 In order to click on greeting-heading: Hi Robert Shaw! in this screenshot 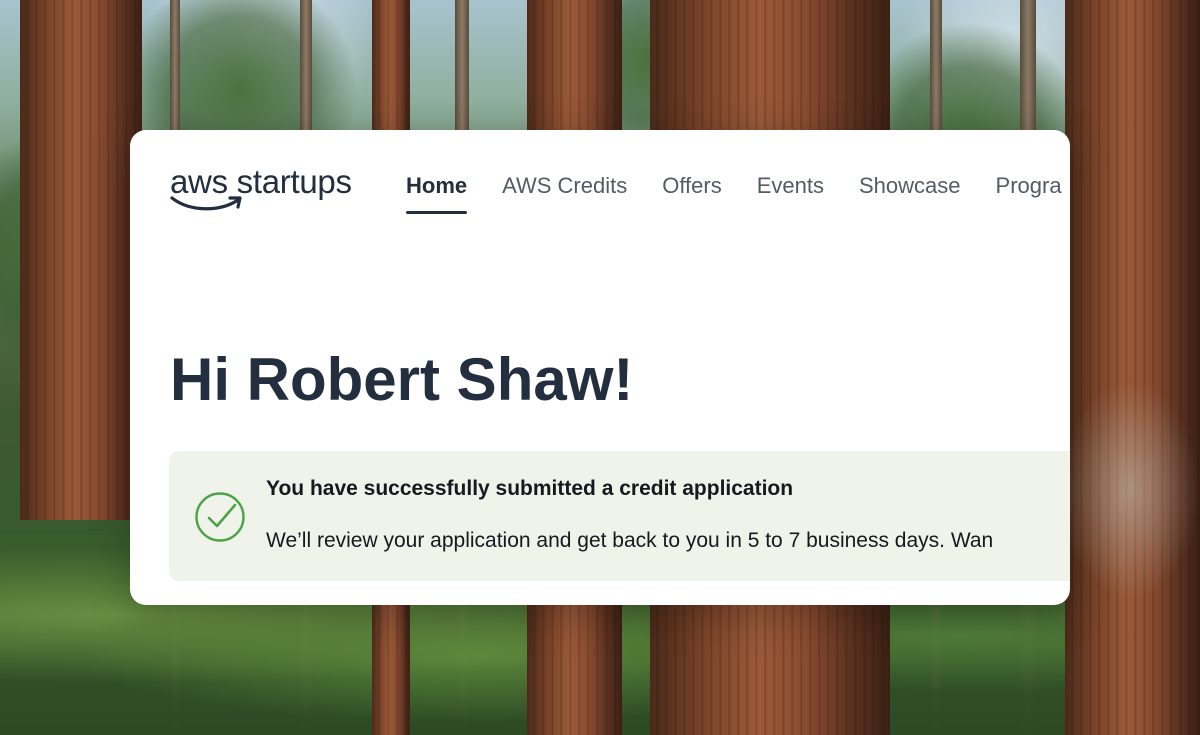, I will do `click(402, 379)`.